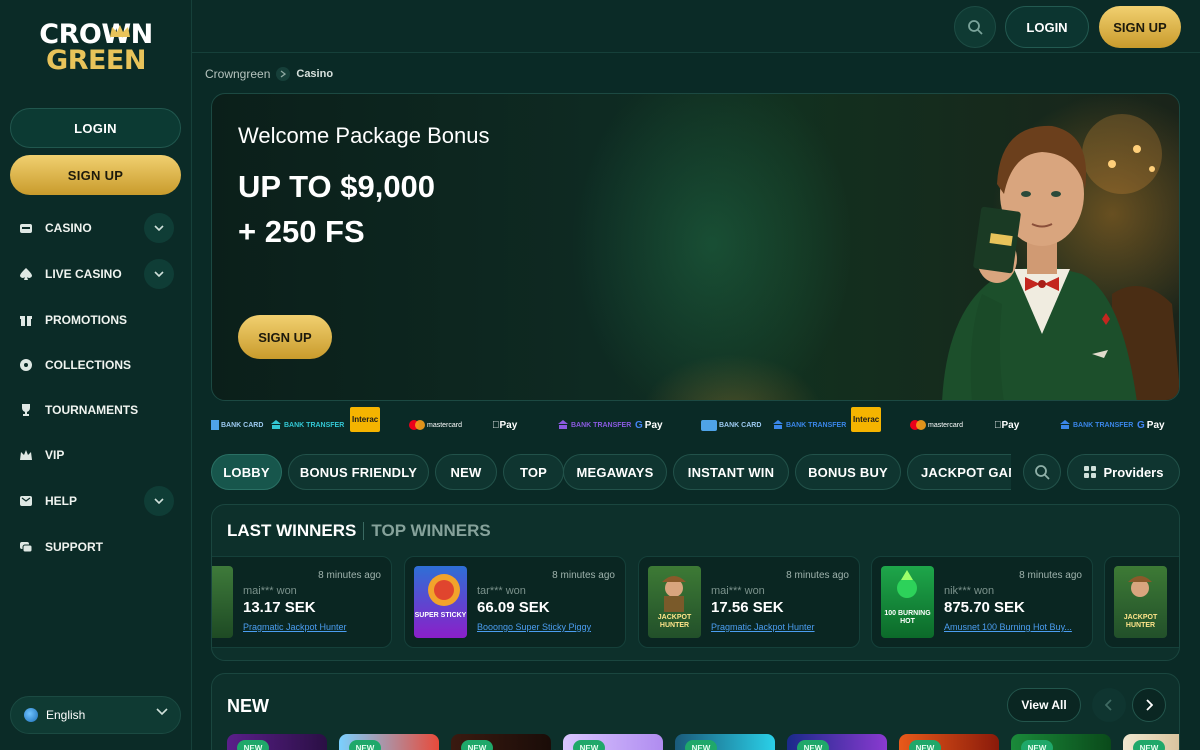 Image resolution: width=1200 pixels, height=750 pixels. I want to click on tab-megaways: MEGAWAYS, so click(615, 472).